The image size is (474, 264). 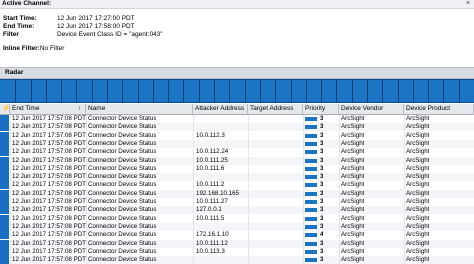 What do you see at coordinates (371, 109) in the screenshot?
I see `col-device-vendor: Device Vendor` at bounding box center [371, 109].